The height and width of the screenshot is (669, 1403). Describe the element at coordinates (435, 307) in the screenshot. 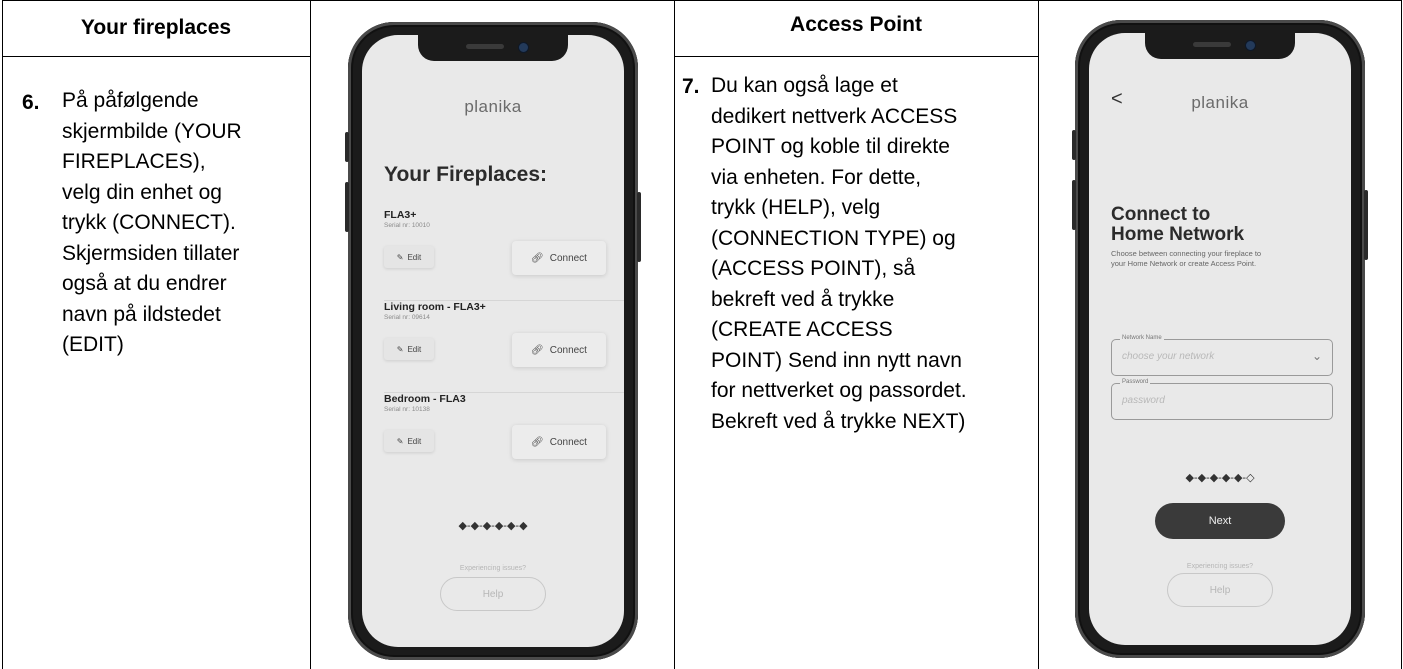

I see `fireplace-name: Living room - FLA3+` at that location.